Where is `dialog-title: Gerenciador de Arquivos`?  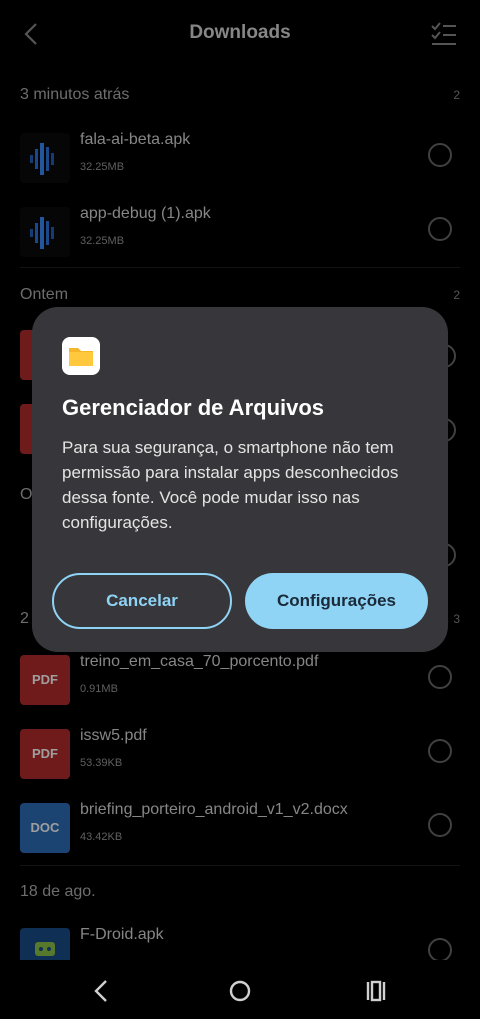 dialog-title: Gerenciador de Arquivos is located at coordinates (193, 407).